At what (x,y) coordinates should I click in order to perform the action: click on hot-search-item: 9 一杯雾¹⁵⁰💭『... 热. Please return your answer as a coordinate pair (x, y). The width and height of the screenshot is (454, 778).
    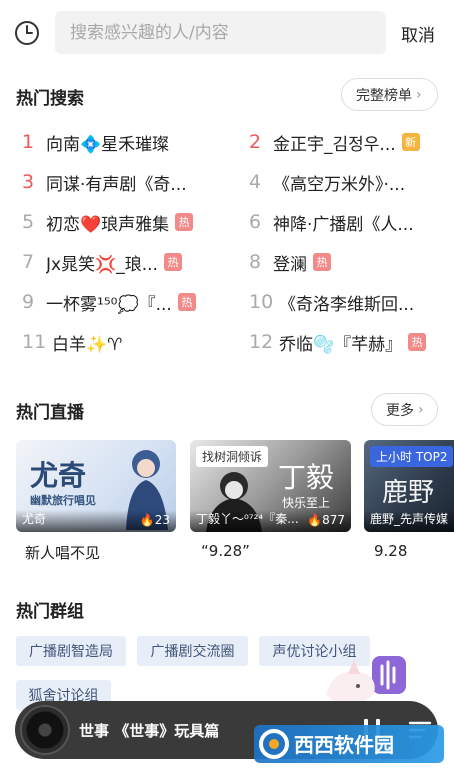
    Looking at the image, I should click on (109, 302).